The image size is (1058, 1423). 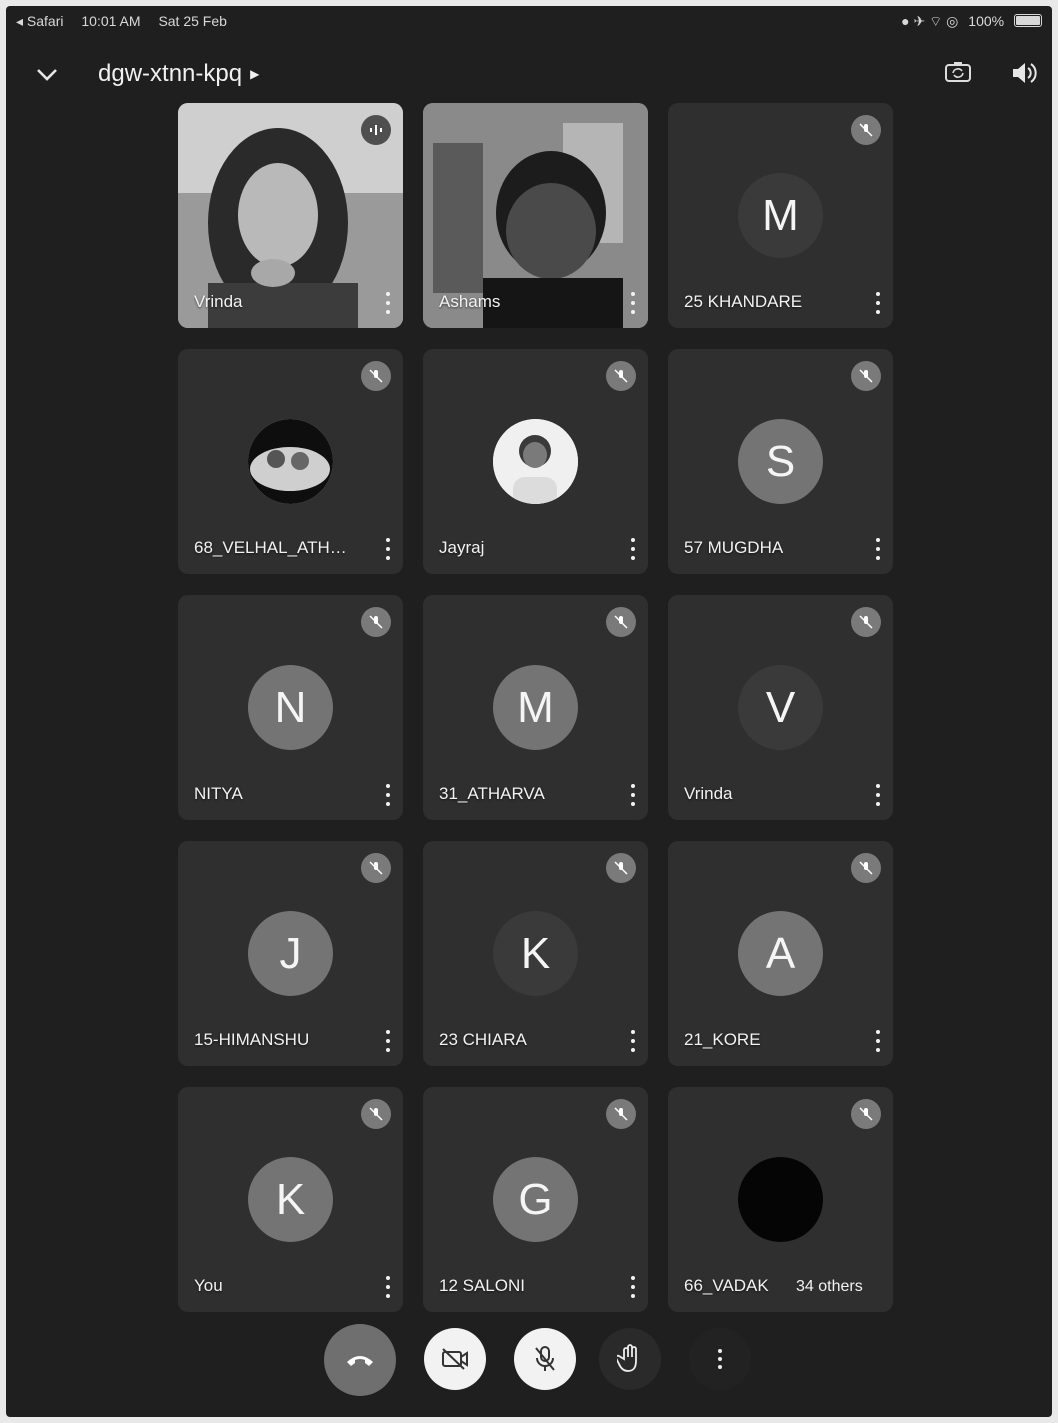 I want to click on participant-name: 66_VADAK, so click(x=726, y=1285).